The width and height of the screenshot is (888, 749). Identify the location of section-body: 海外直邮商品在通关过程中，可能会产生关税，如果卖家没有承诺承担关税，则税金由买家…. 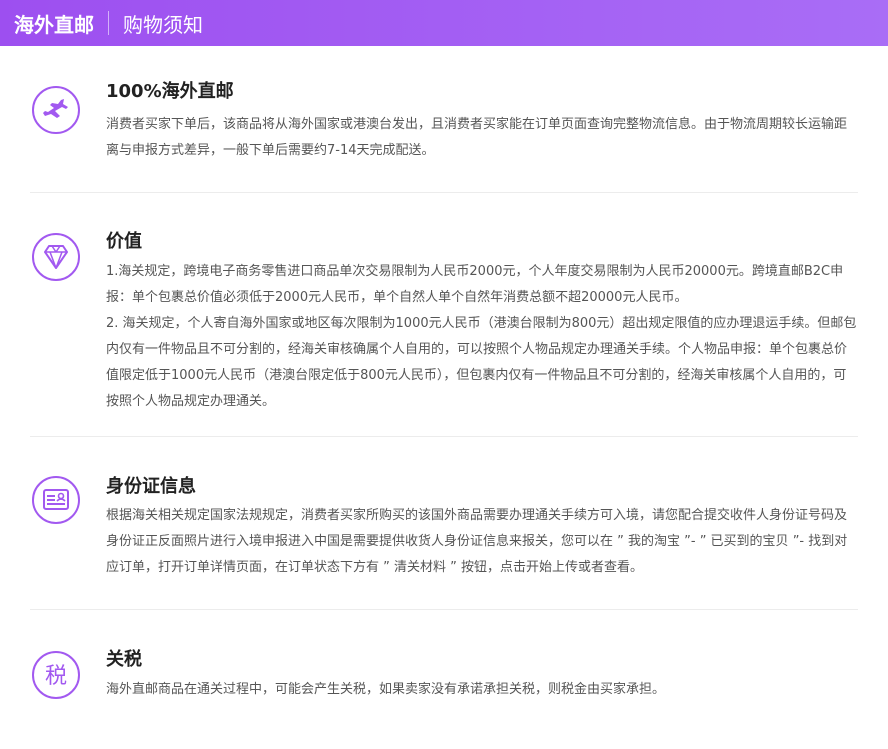
(482, 690).